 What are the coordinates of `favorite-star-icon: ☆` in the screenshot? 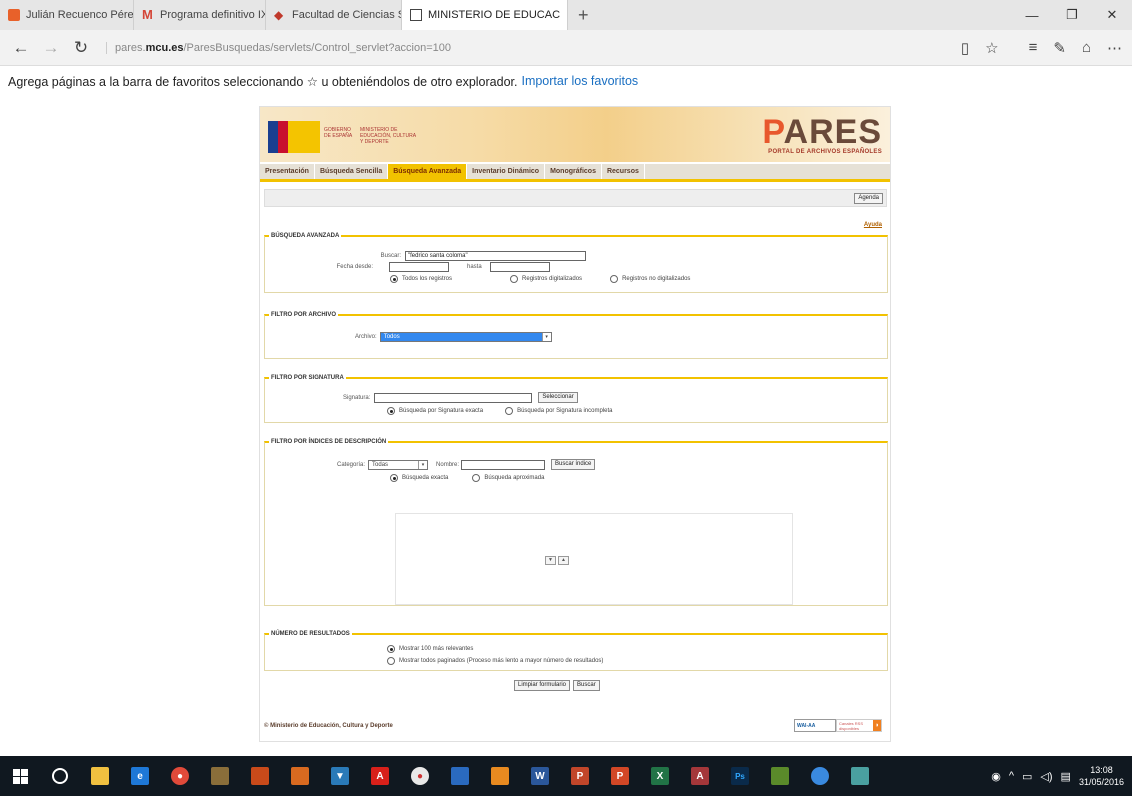 It's located at (991, 48).